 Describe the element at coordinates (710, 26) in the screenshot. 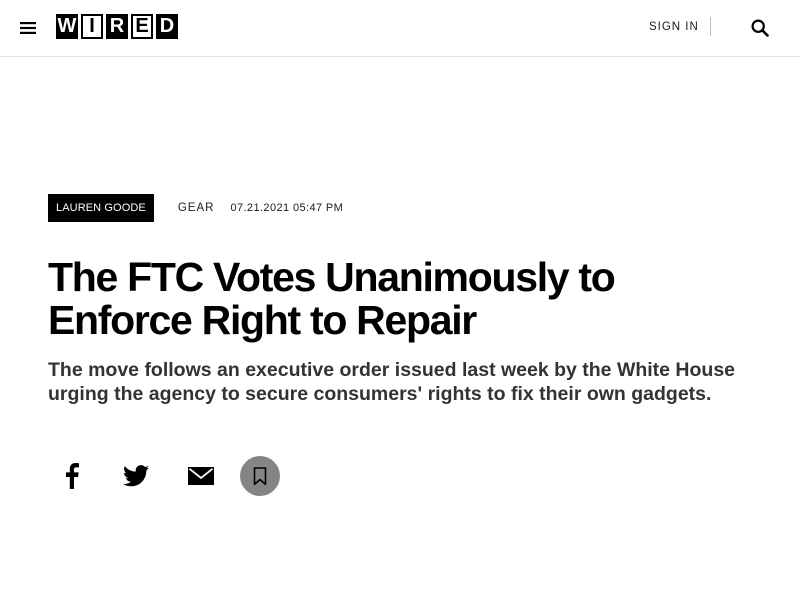

I see `header-divider` at that location.